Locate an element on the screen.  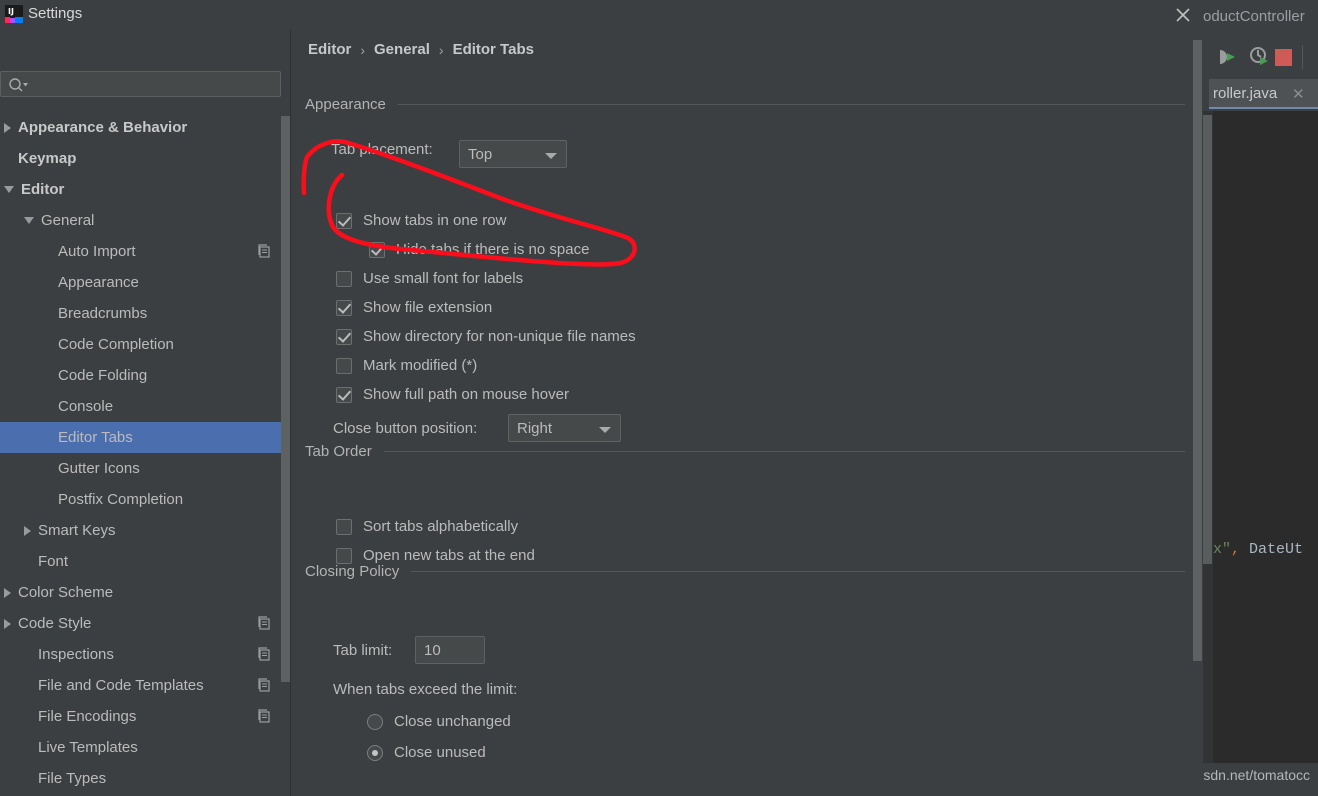
code-string: x" is located at coordinates (1222, 549).